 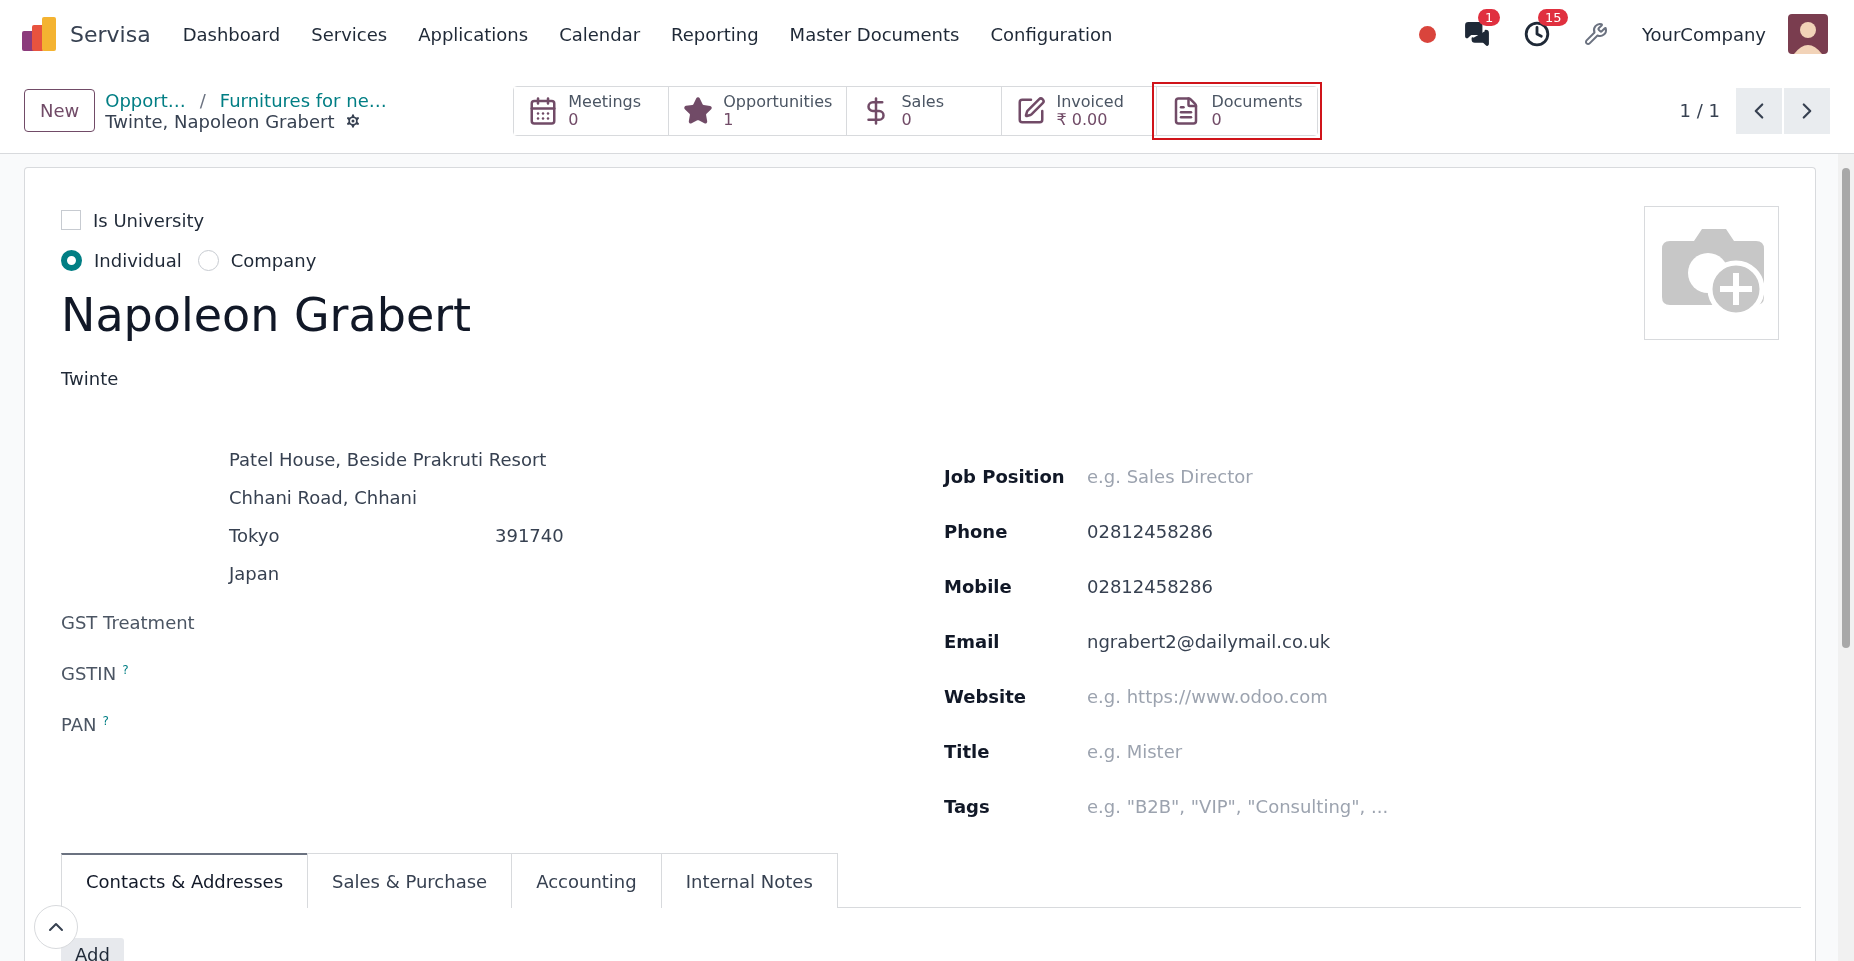 I want to click on star-icon, so click(x=698, y=110).